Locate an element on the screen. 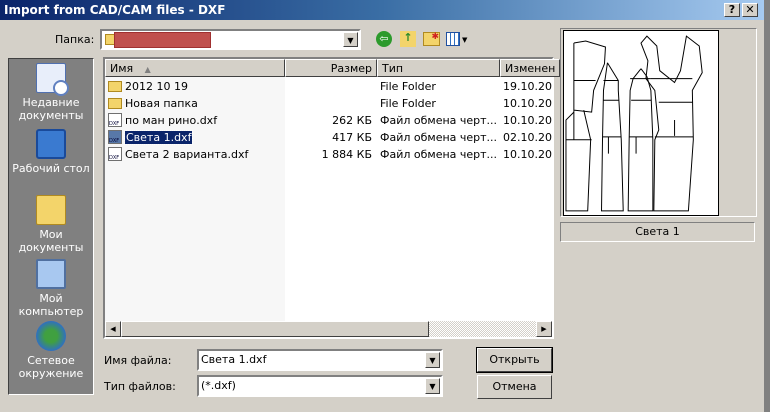 Image resolution: width=770 pixels, height=412 pixels. help-button: ? is located at coordinates (732, 10).